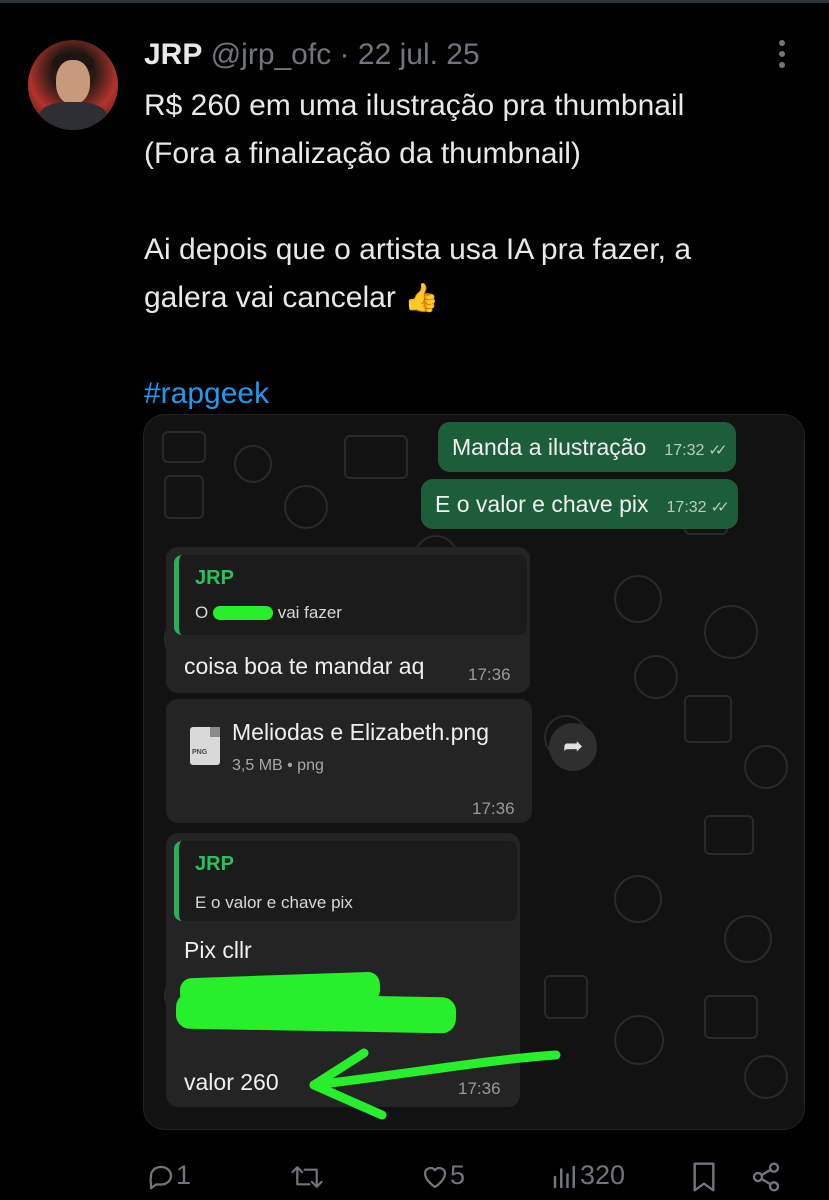  What do you see at coordinates (345, 881) in the screenshot?
I see `quoted-message: JRP E o valor e chave pix` at bounding box center [345, 881].